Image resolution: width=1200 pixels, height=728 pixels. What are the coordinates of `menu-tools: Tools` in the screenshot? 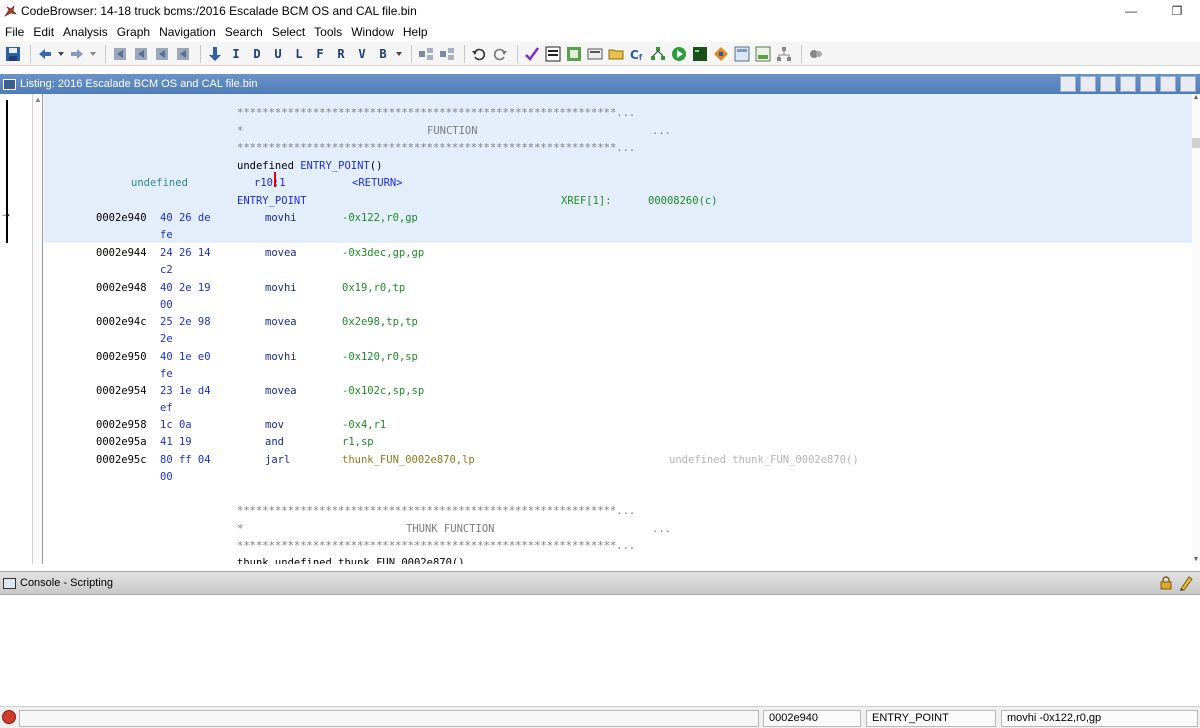 It's located at (329, 32).